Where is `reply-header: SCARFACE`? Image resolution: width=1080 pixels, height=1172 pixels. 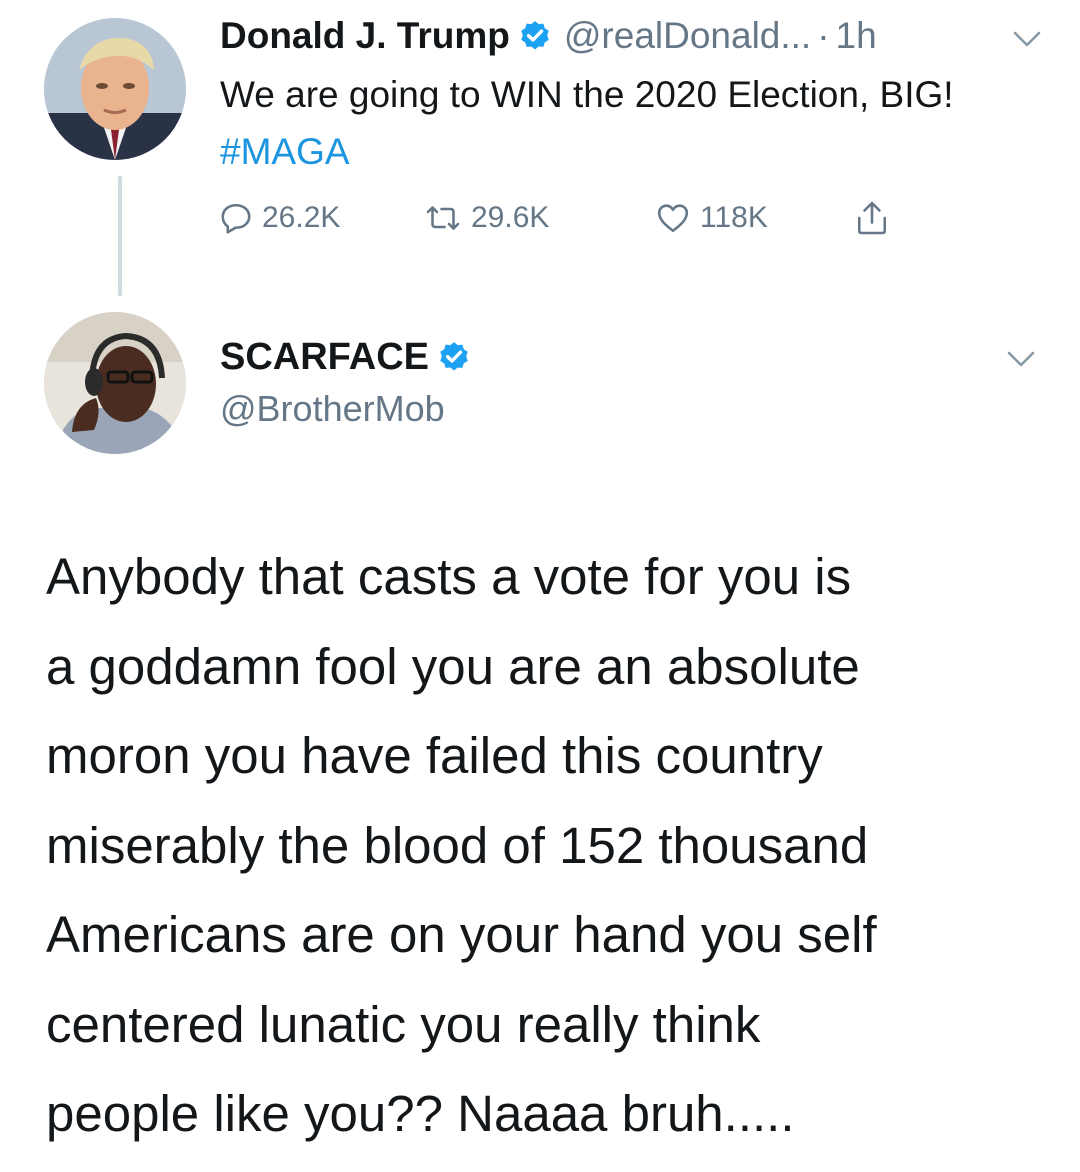 reply-header: SCARFACE is located at coordinates (351, 357).